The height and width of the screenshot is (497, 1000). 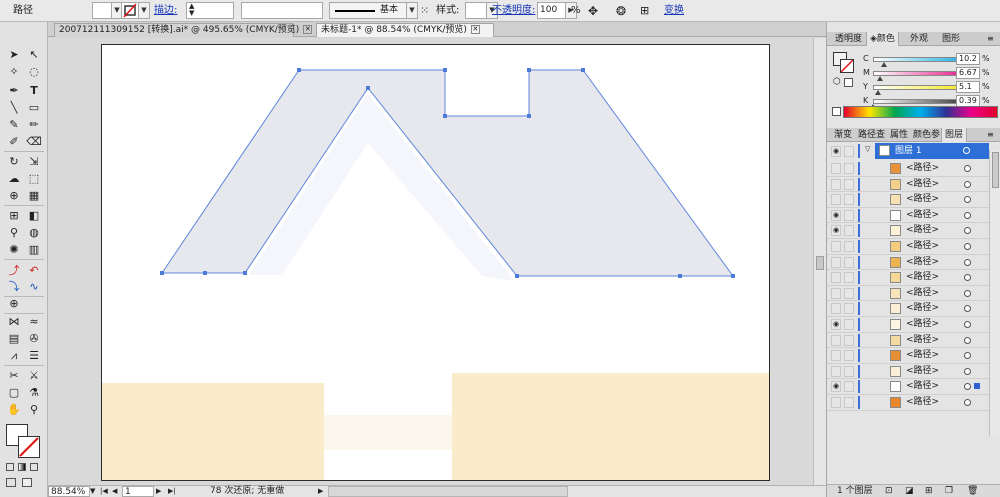 I want to click on color-spectrum, so click(x=920, y=112).